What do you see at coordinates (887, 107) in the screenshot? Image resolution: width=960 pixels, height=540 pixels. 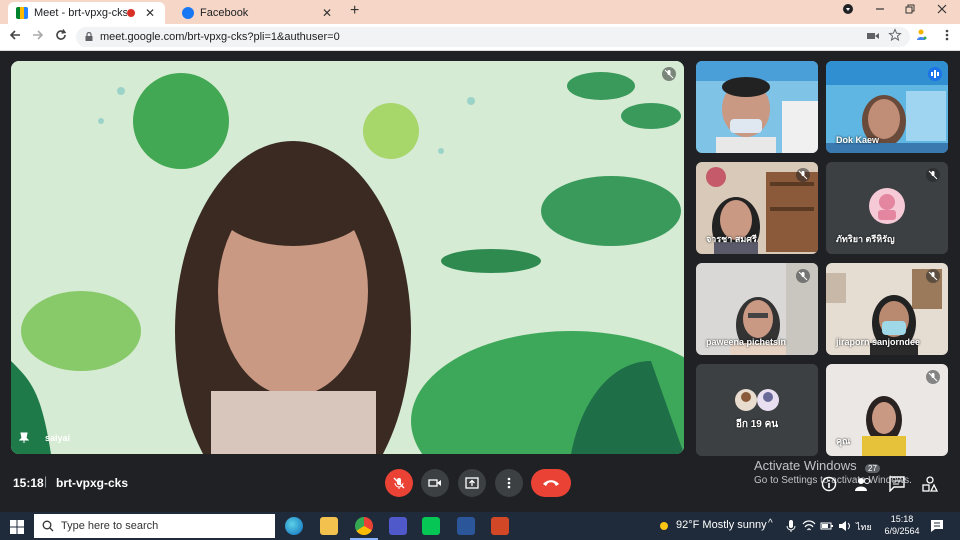 I see `participant-tile-2: Dok Kaew` at bounding box center [887, 107].